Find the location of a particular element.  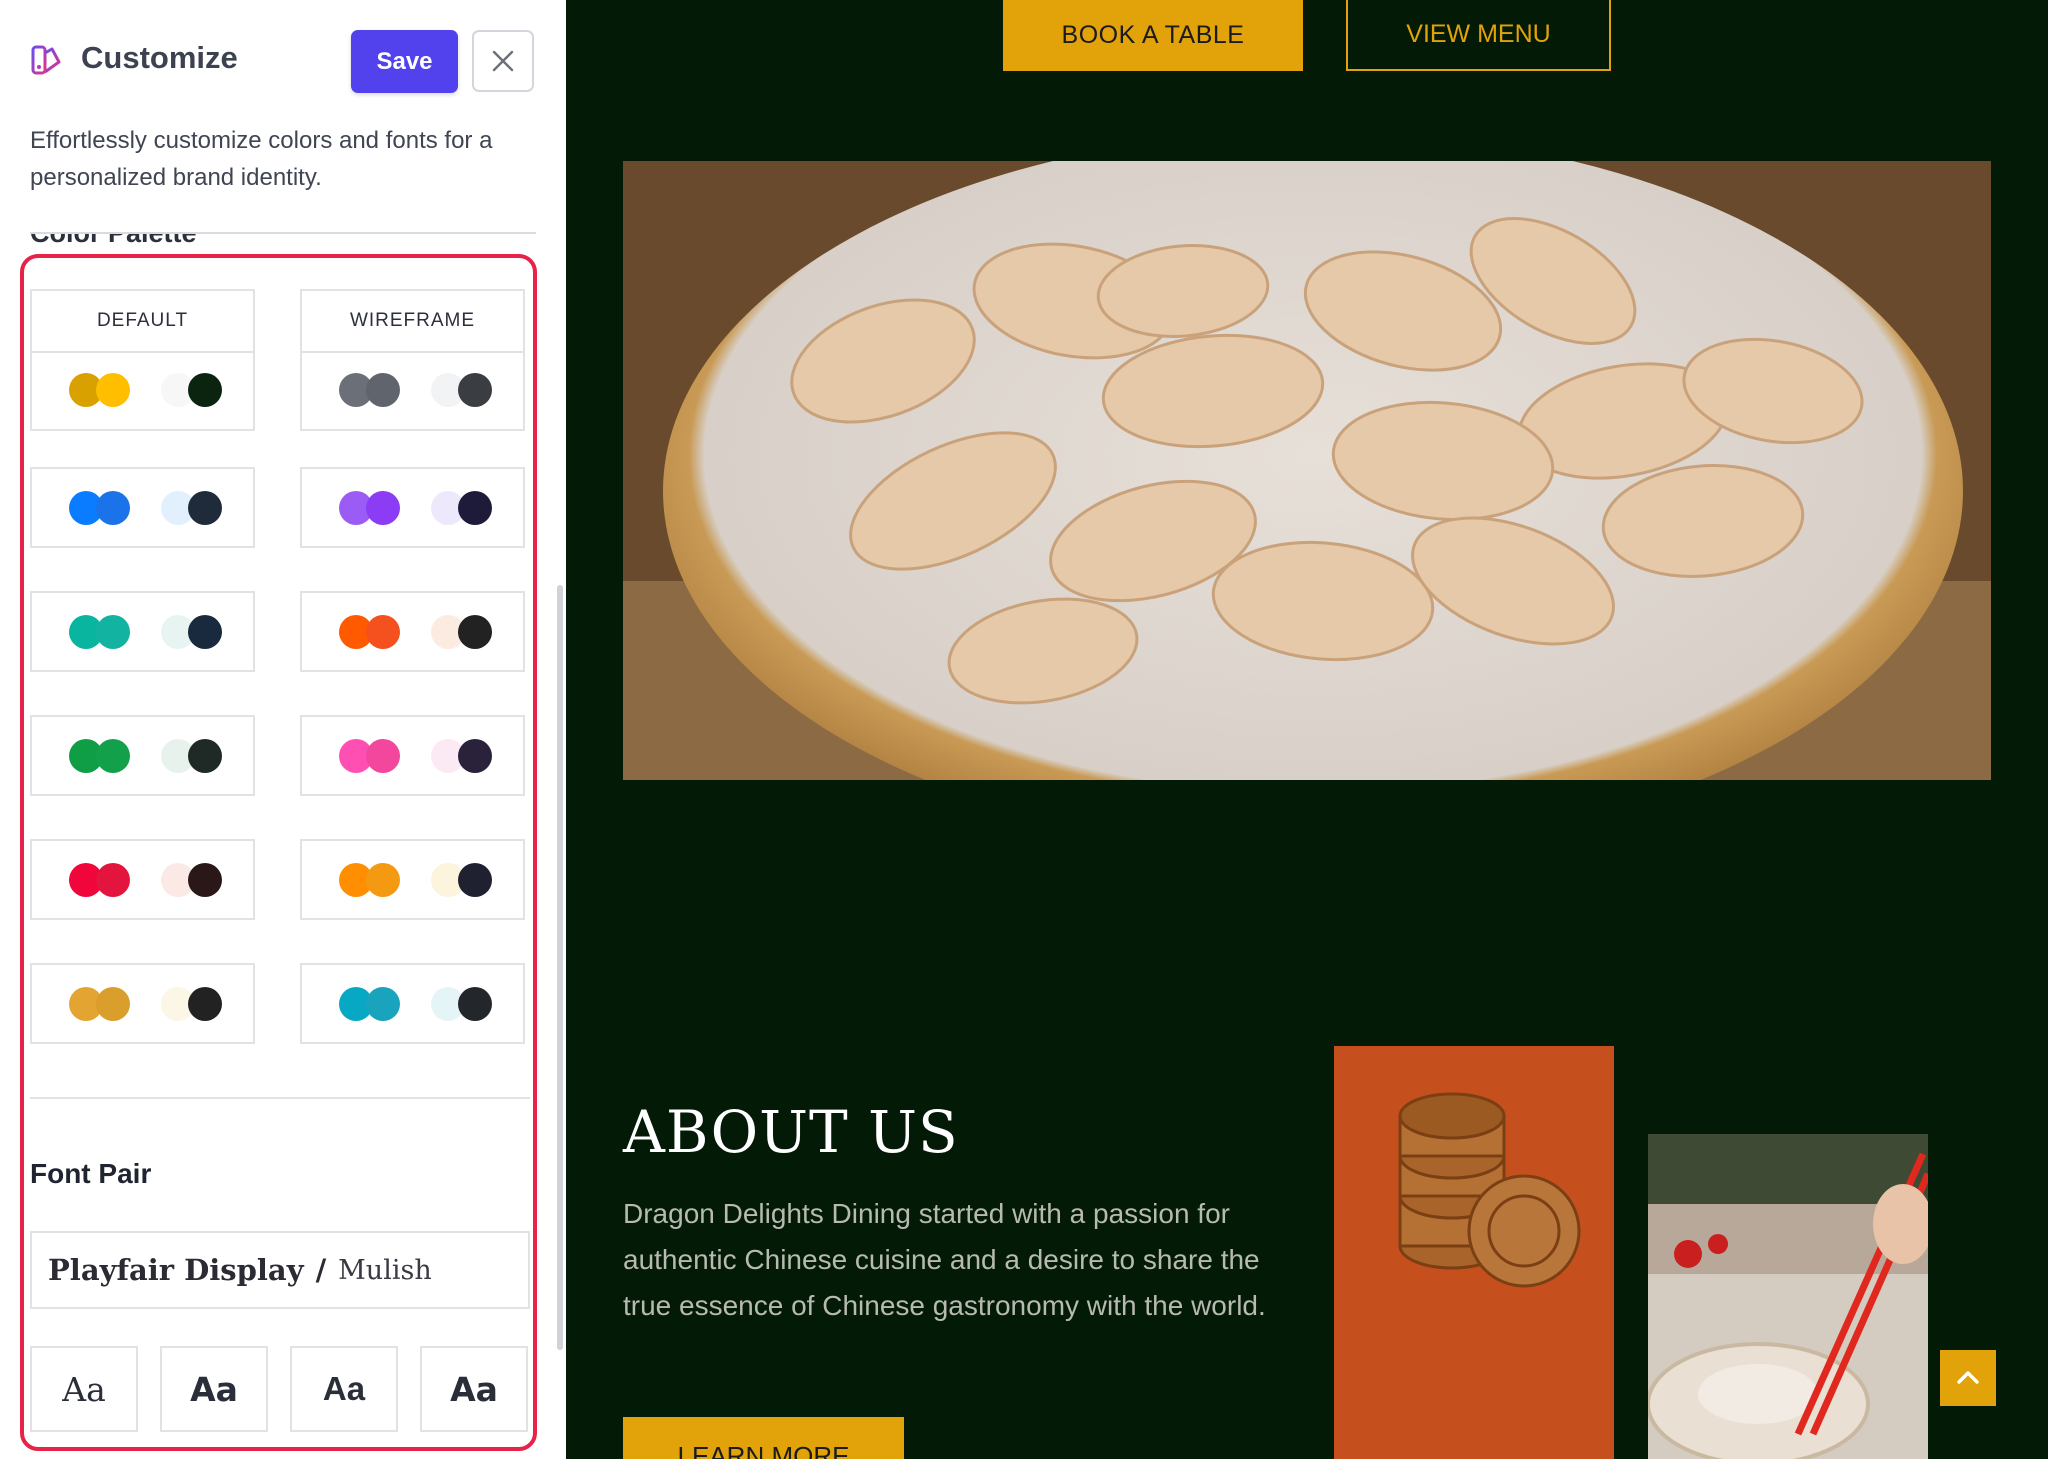

book-table-button: BOOK A TABLE is located at coordinates (1153, 35).